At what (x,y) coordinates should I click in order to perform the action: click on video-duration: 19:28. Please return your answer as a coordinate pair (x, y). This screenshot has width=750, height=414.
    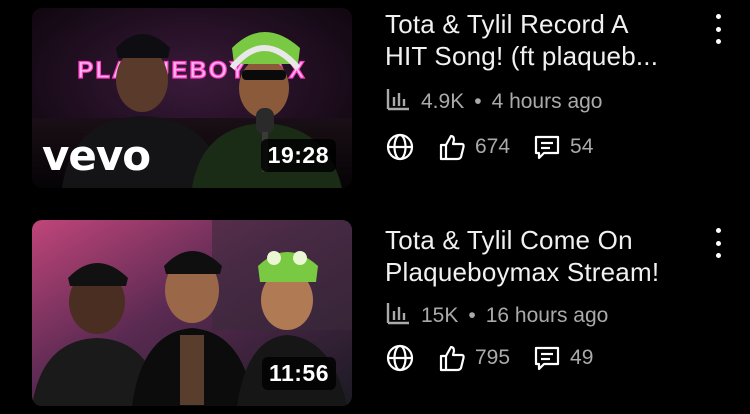
    Looking at the image, I should click on (298, 155).